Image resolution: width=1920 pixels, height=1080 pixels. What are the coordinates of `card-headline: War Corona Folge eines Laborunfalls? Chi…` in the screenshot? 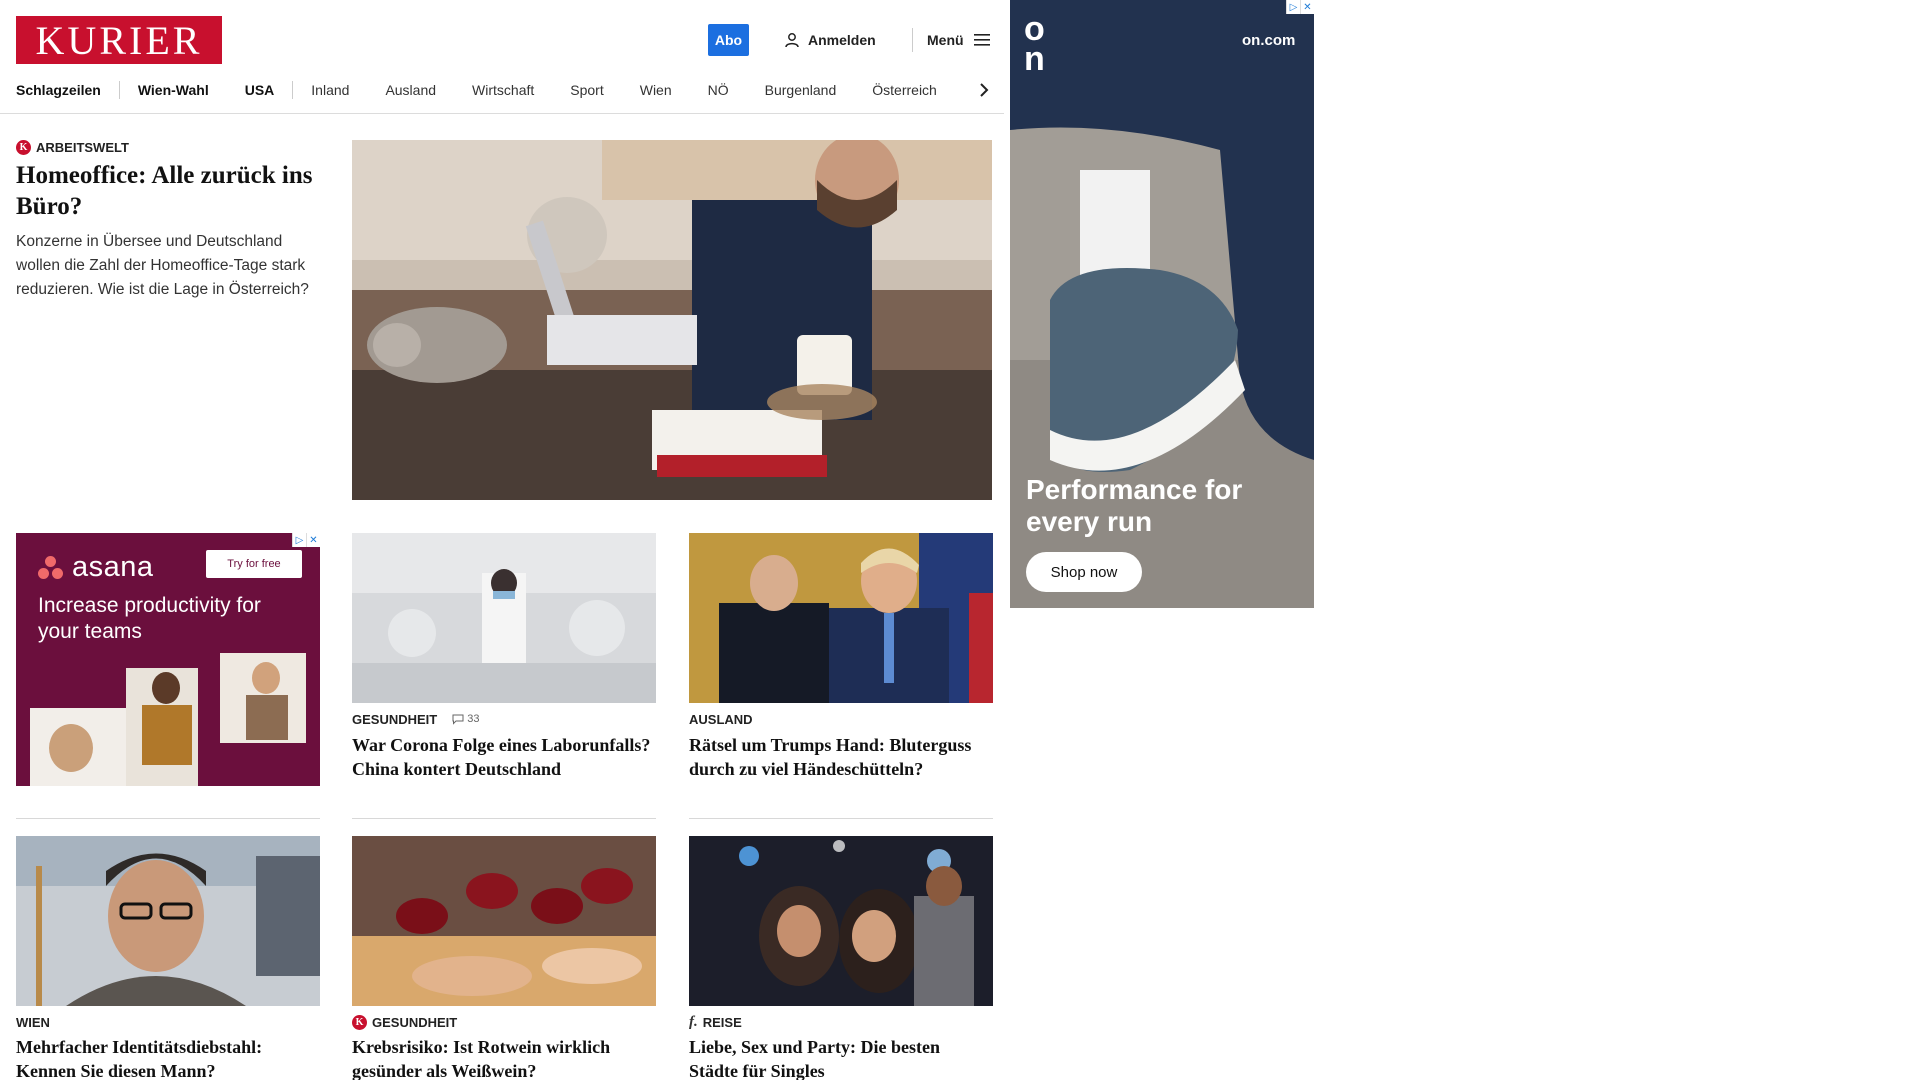 It's located at (504, 757).